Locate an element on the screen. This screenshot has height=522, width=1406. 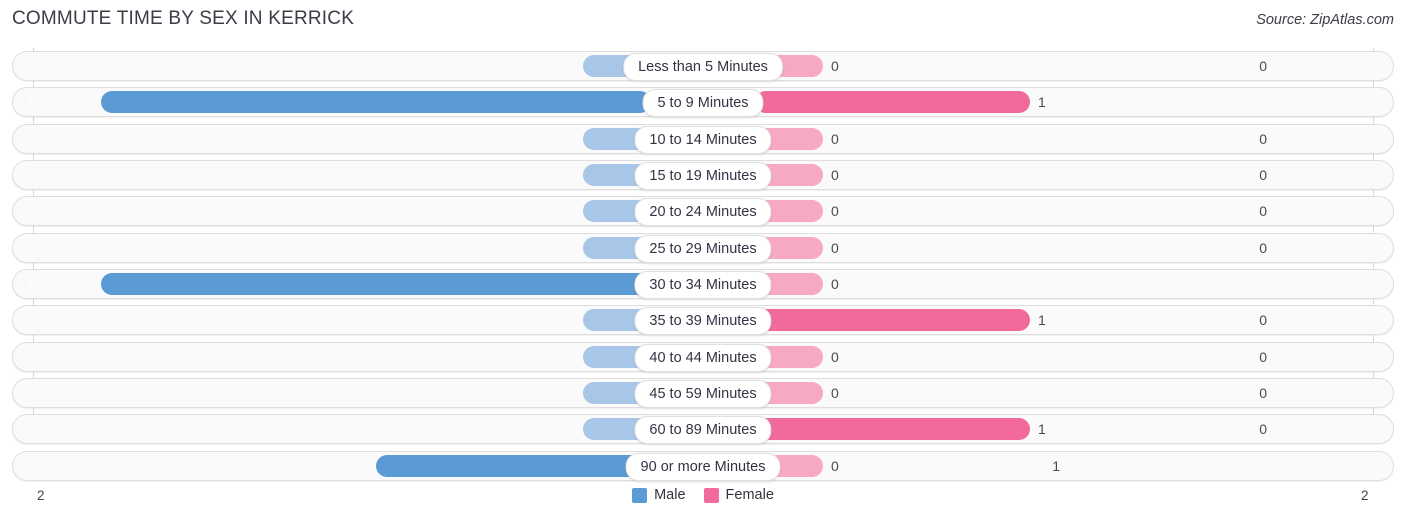
row-label: 15 to 19 Minutes is located at coordinates (703, 175).